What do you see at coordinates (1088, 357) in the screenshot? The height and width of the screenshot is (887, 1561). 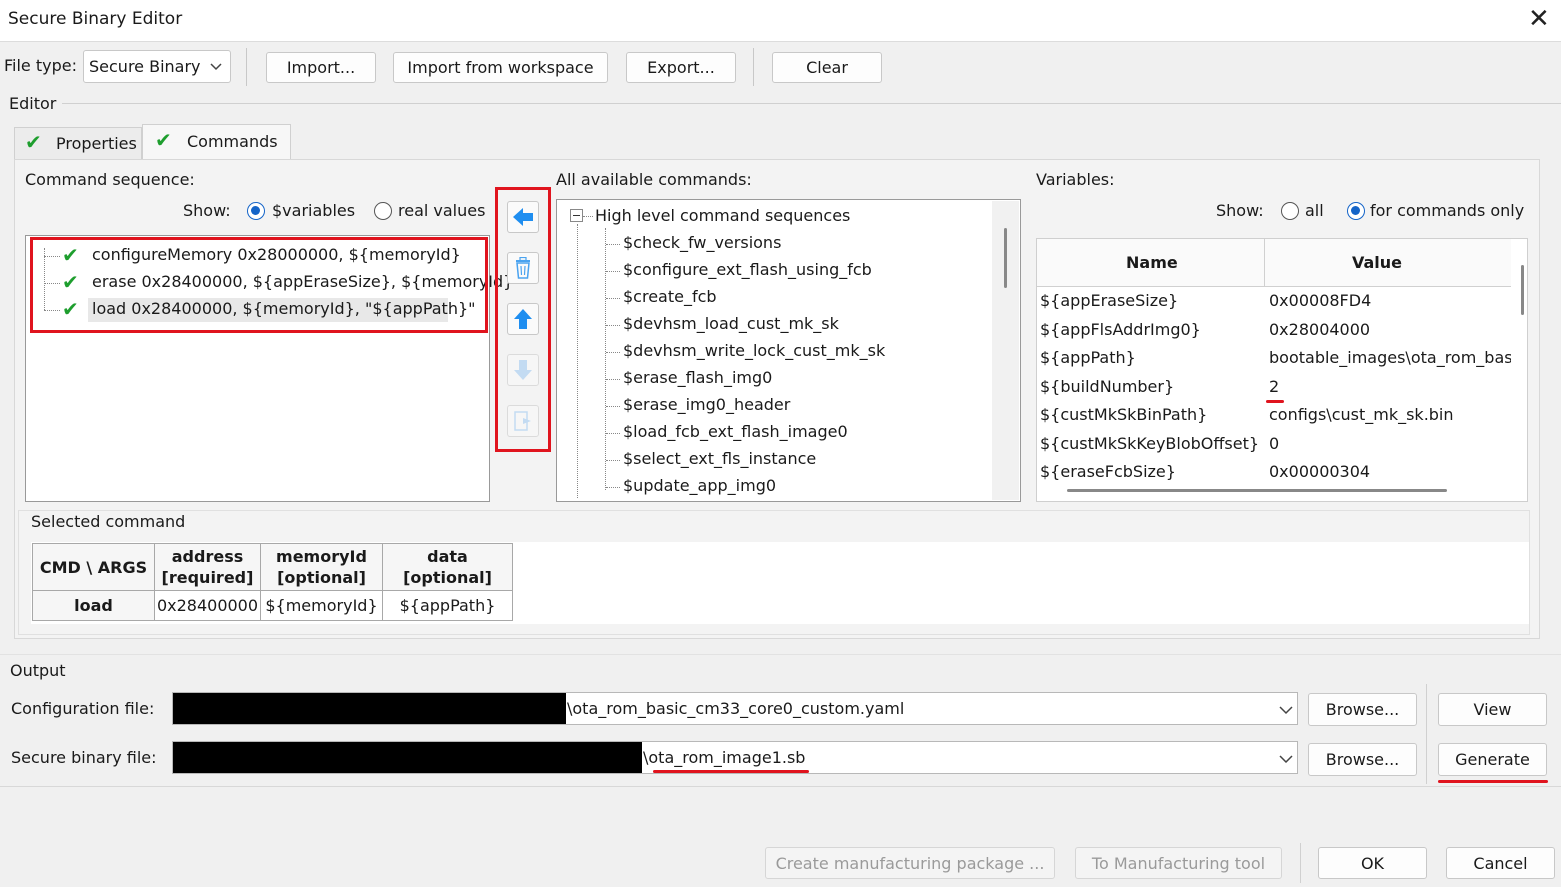 I see `variable-name: ${appPath}` at bounding box center [1088, 357].